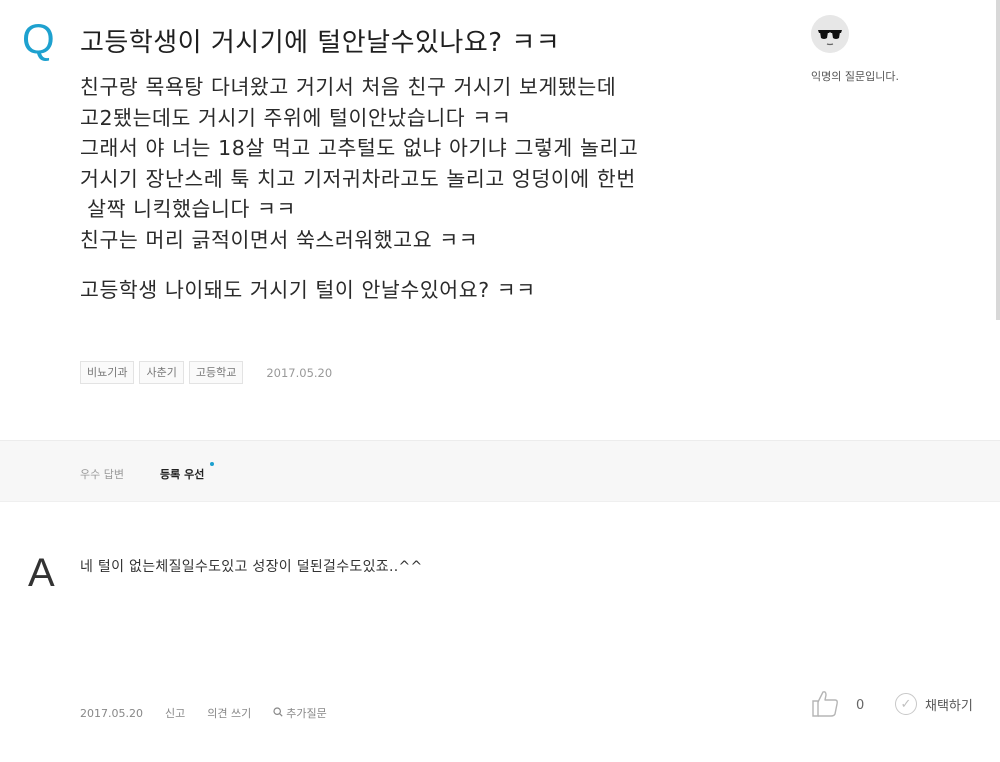 The width and height of the screenshot is (1000, 762). I want to click on sort-tab-recent: 등록 우선, so click(182, 474).